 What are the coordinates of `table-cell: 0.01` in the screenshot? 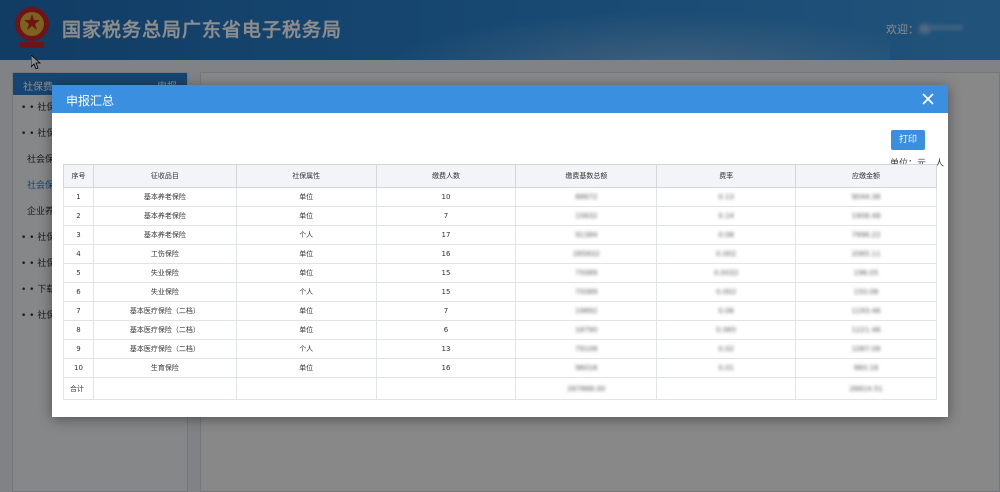 It's located at (726, 368).